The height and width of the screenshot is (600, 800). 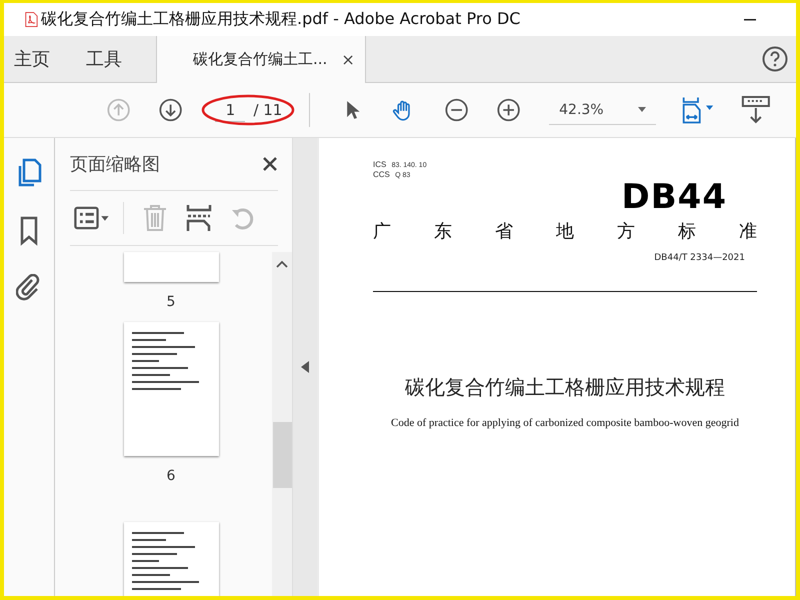 I want to click on caret-icon, so click(x=642, y=109).